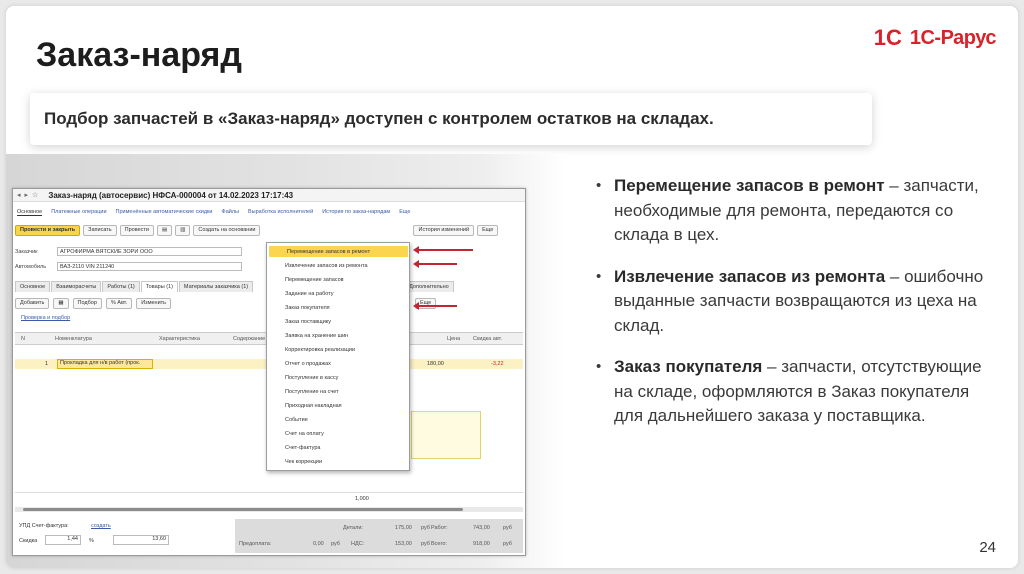 The width and height of the screenshot is (1024, 574). What do you see at coordinates (73, 338) in the screenshot?
I see `col-name: Номенклатура` at bounding box center [73, 338].